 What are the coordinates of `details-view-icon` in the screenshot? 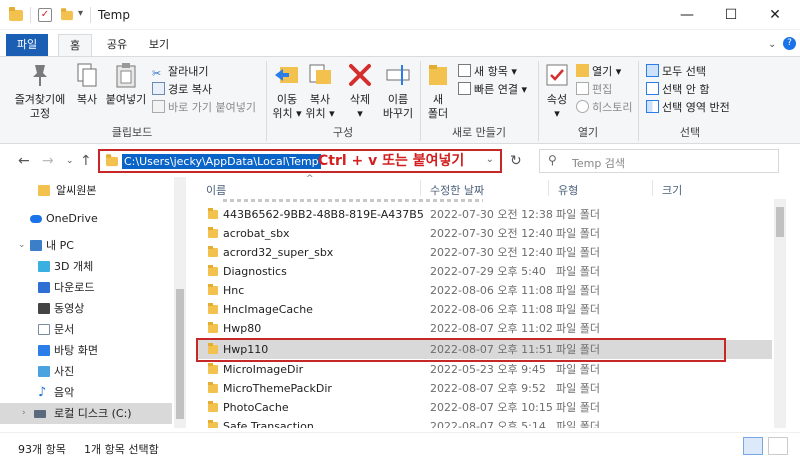 It's located at (753, 446).